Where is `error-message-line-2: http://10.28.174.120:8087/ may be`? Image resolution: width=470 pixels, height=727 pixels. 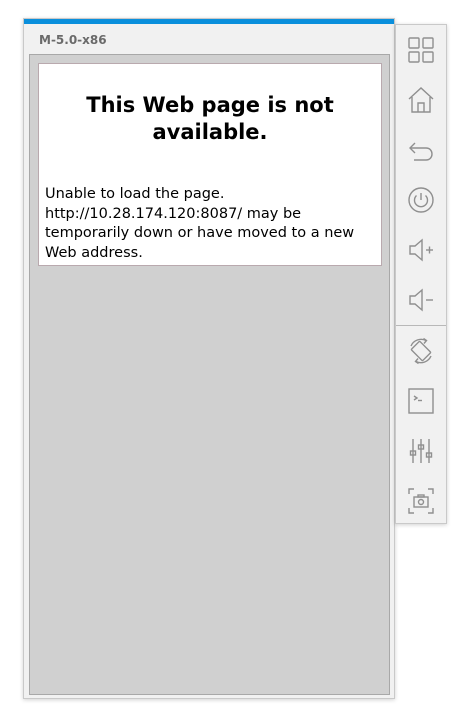
error-message-line-2: http://10.28.174.120:8087/ may be is located at coordinates (173, 213).